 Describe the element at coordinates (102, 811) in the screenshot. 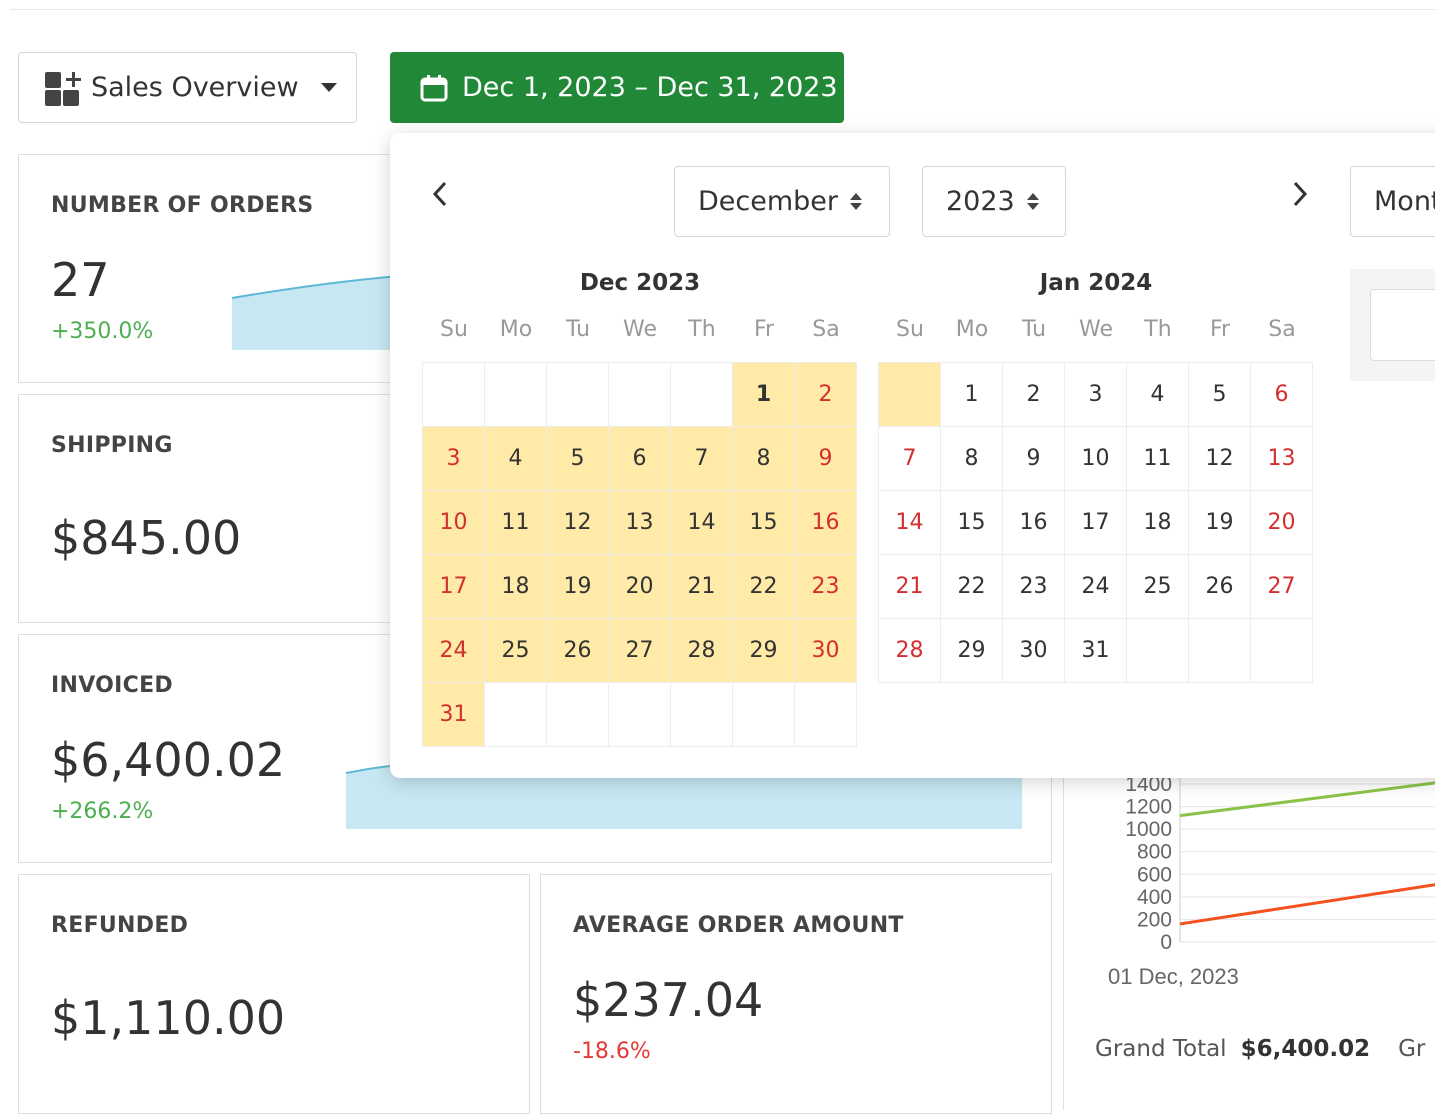

I see `invoiced-delta: +266.2%` at that location.